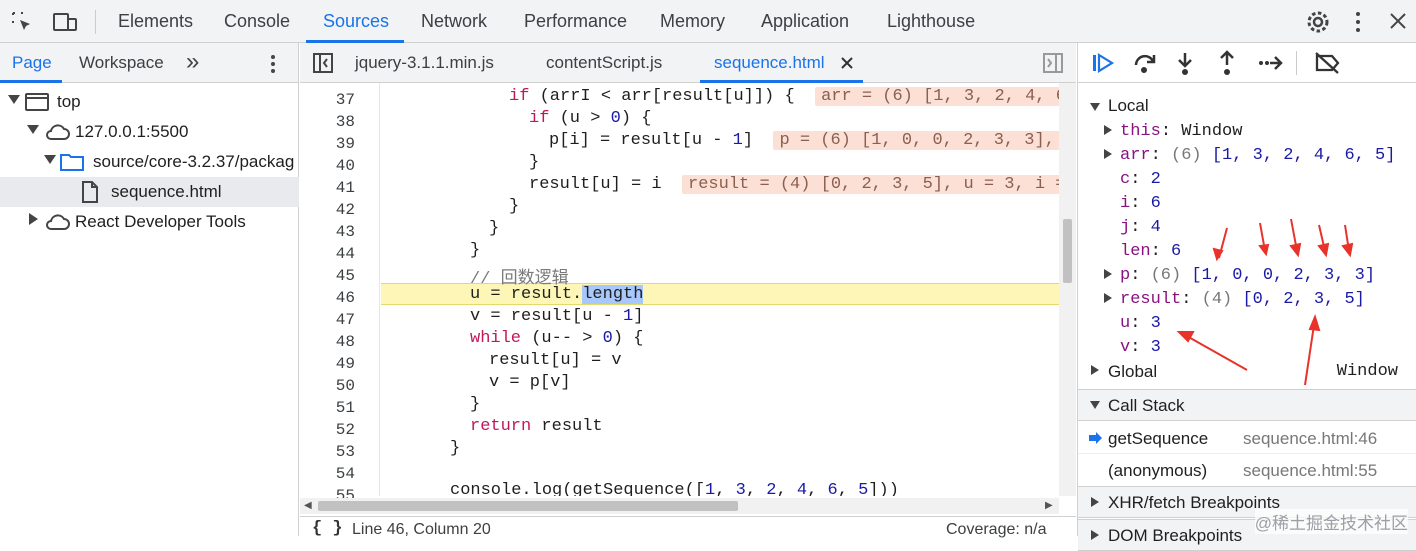  Describe the element at coordinates (1247, 156) in the screenshot. I see `scope-var-arr: arr: (6) [1, 3, 2, 4, 6, 5]` at that location.